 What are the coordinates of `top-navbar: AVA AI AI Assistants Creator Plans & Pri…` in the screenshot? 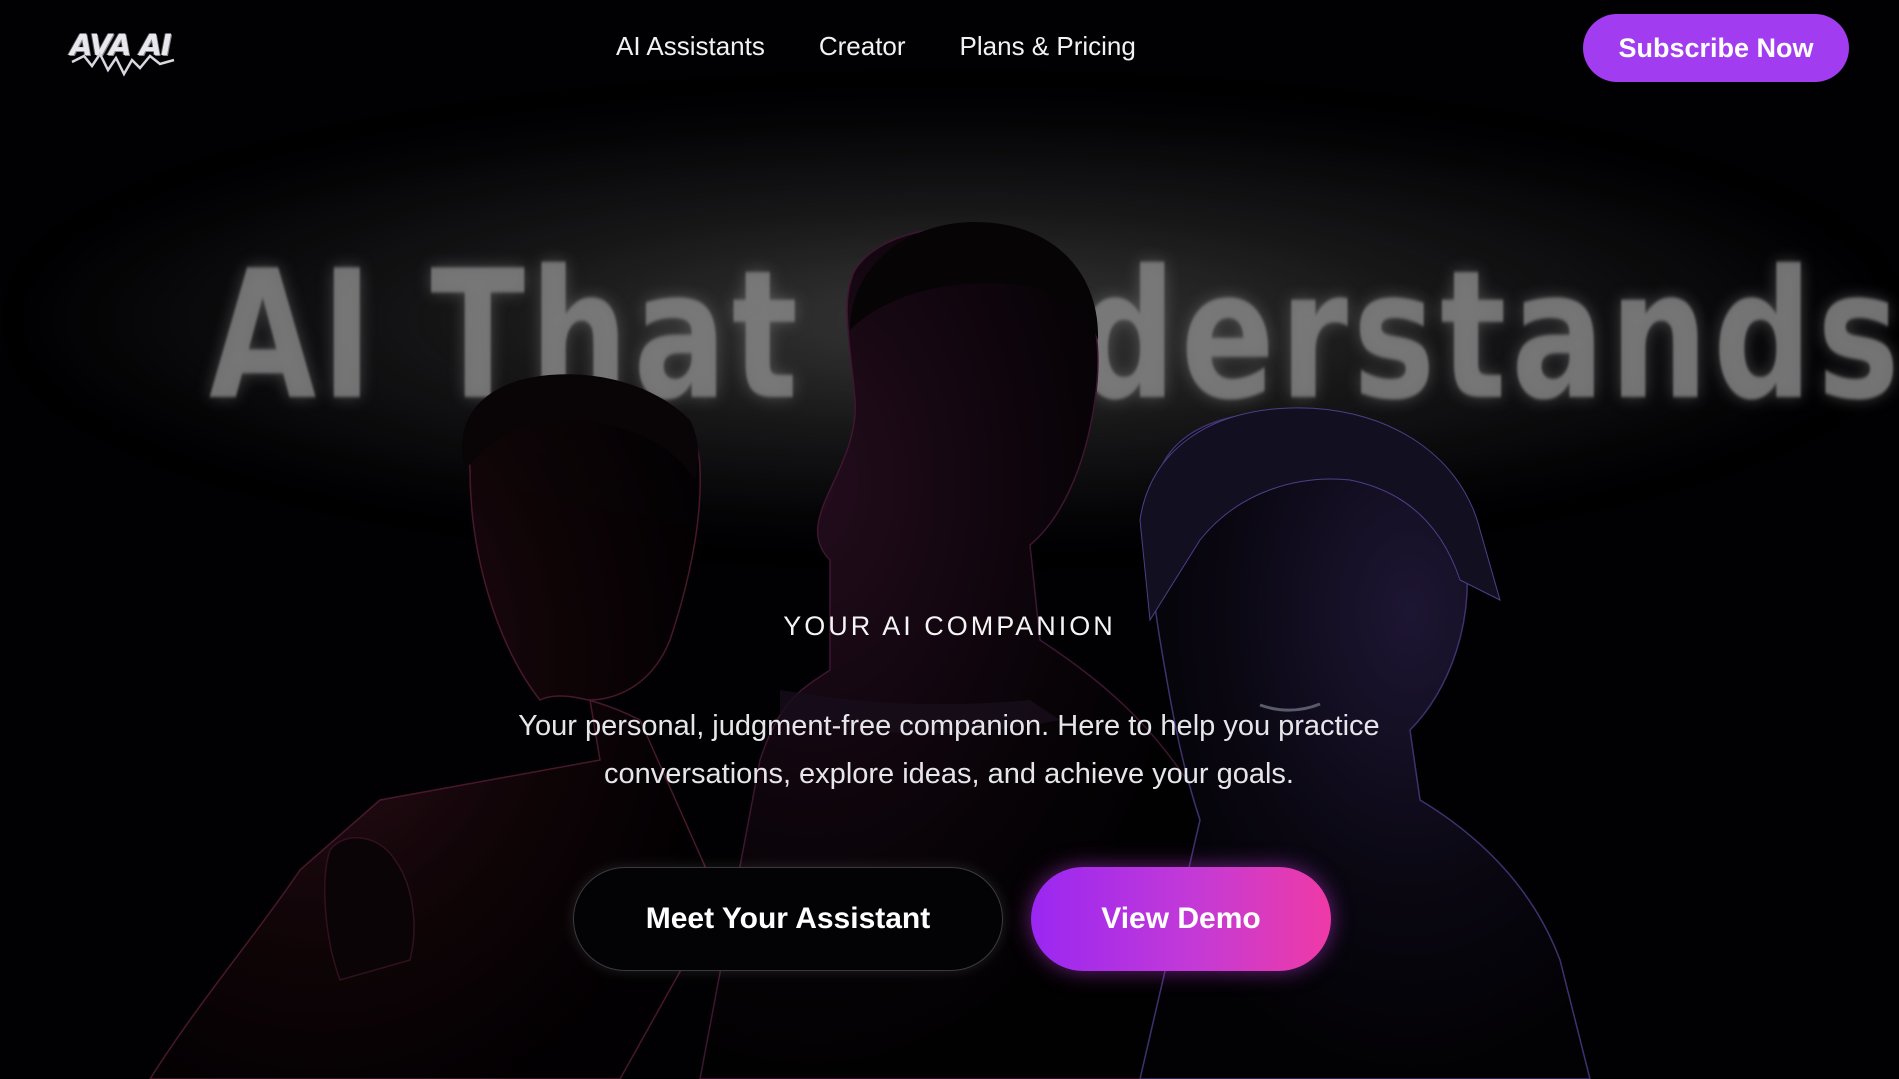 It's located at (949, 48).